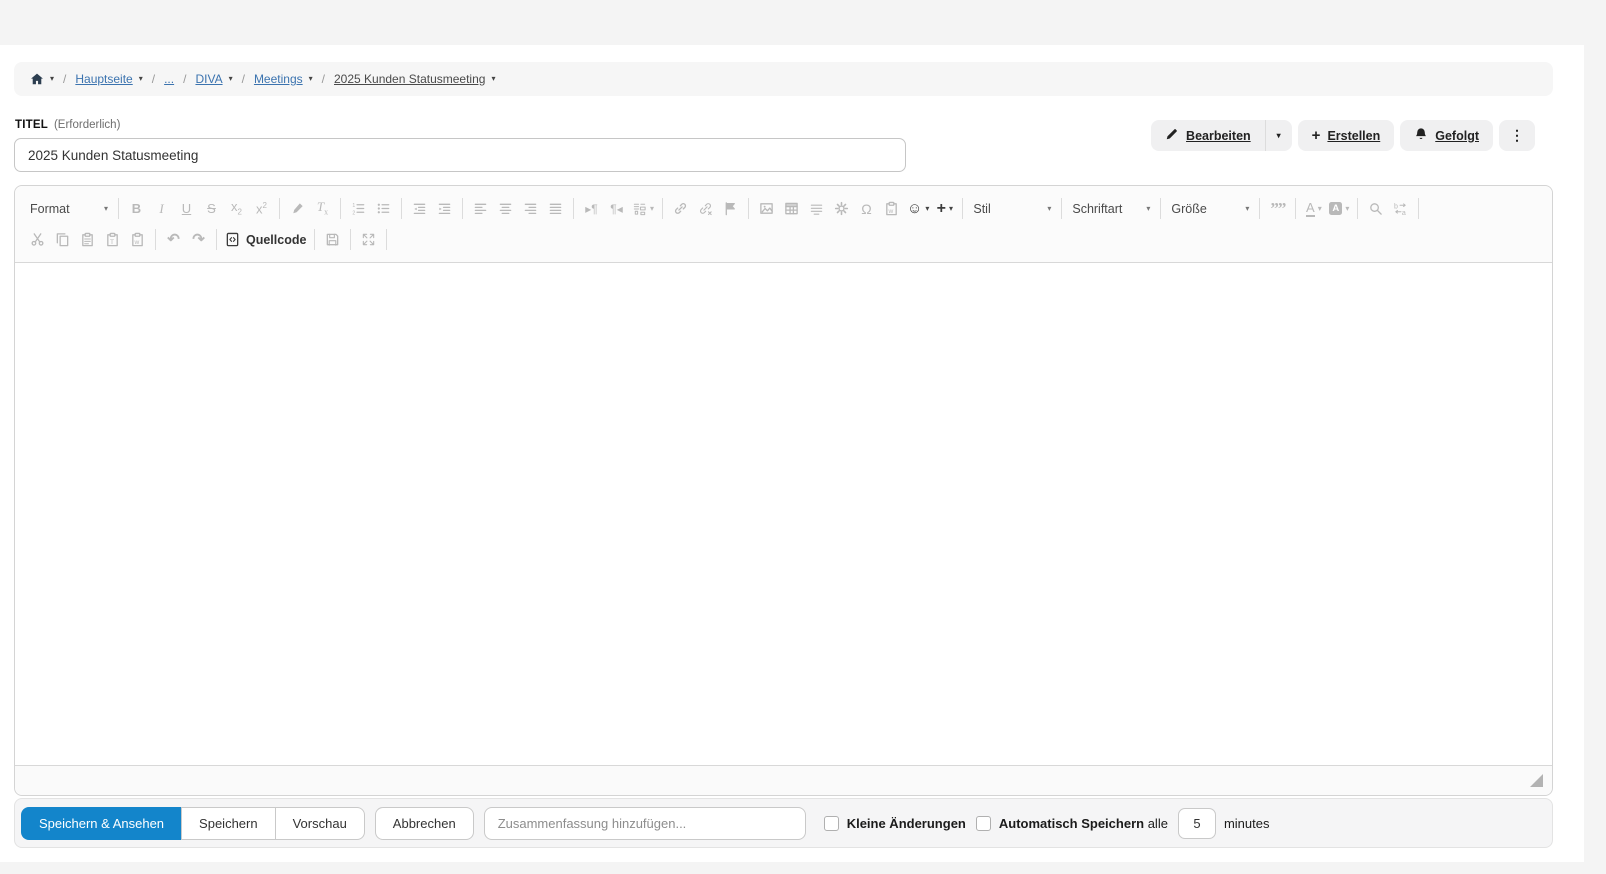 The height and width of the screenshot is (874, 1606). What do you see at coordinates (591, 208) in the screenshot?
I see `text-direction-ltr-button: ▸¶` at bounding box center [591, 208].